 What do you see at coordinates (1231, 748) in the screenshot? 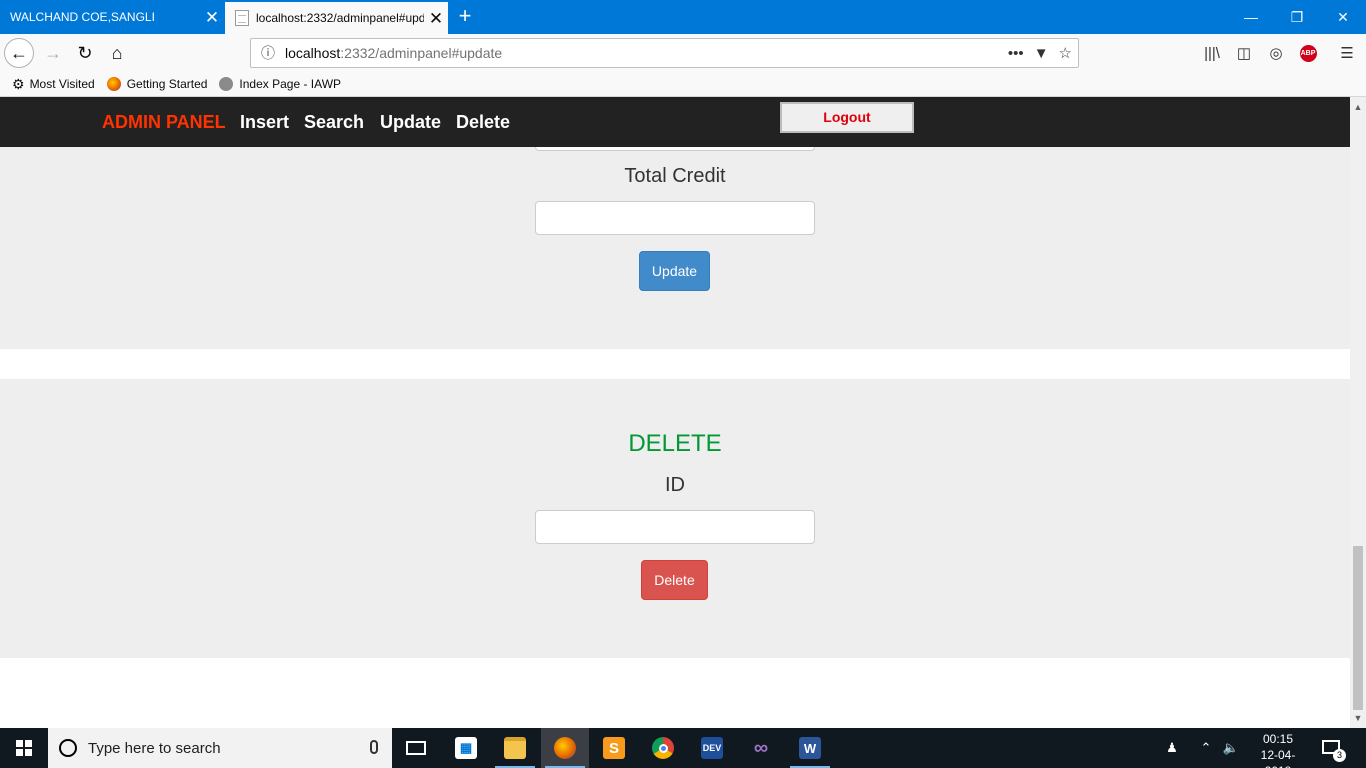
I see `volume-icon: 🔈` at bounding box center [1231, 748].